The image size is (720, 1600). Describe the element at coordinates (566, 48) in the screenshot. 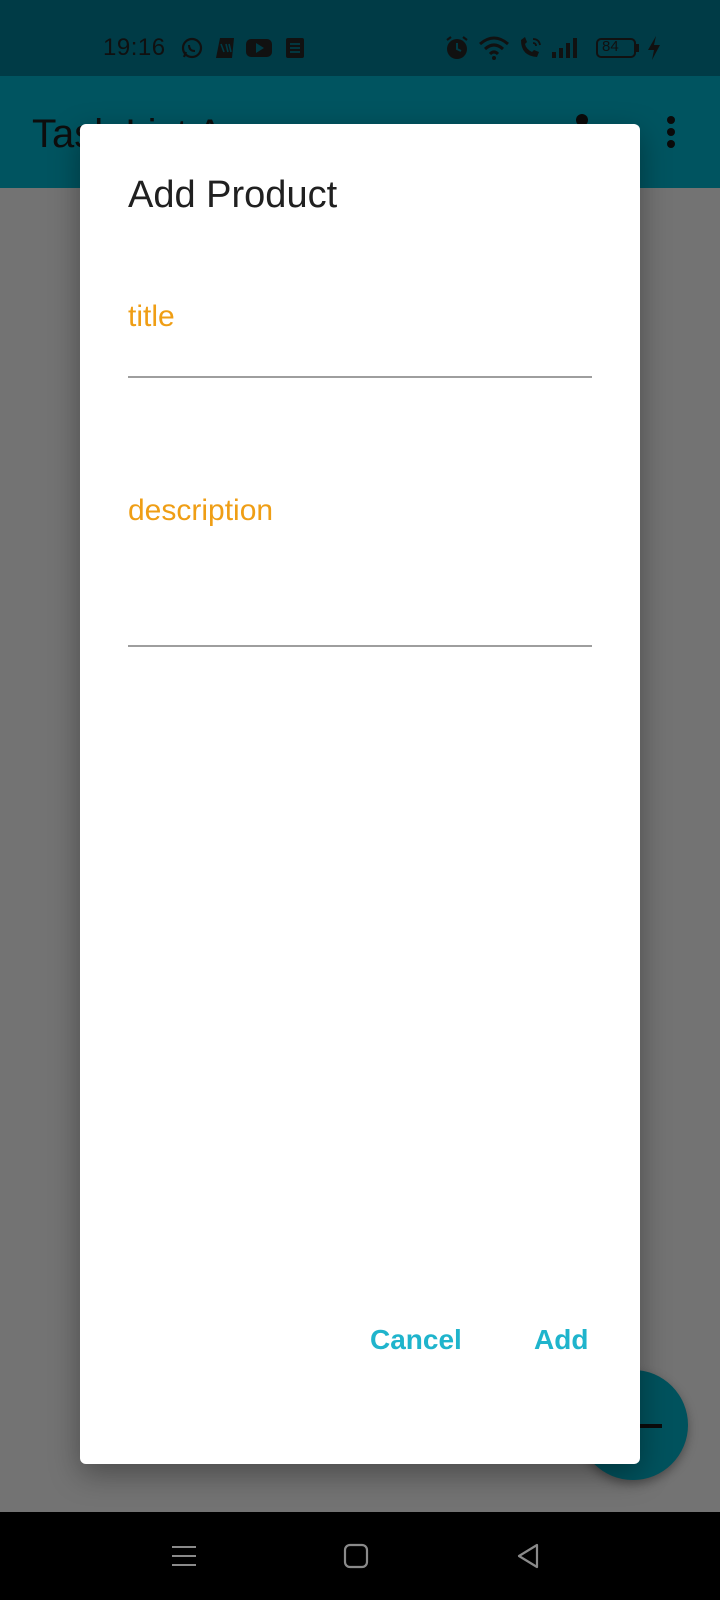

I see `signal-icon` at that location.